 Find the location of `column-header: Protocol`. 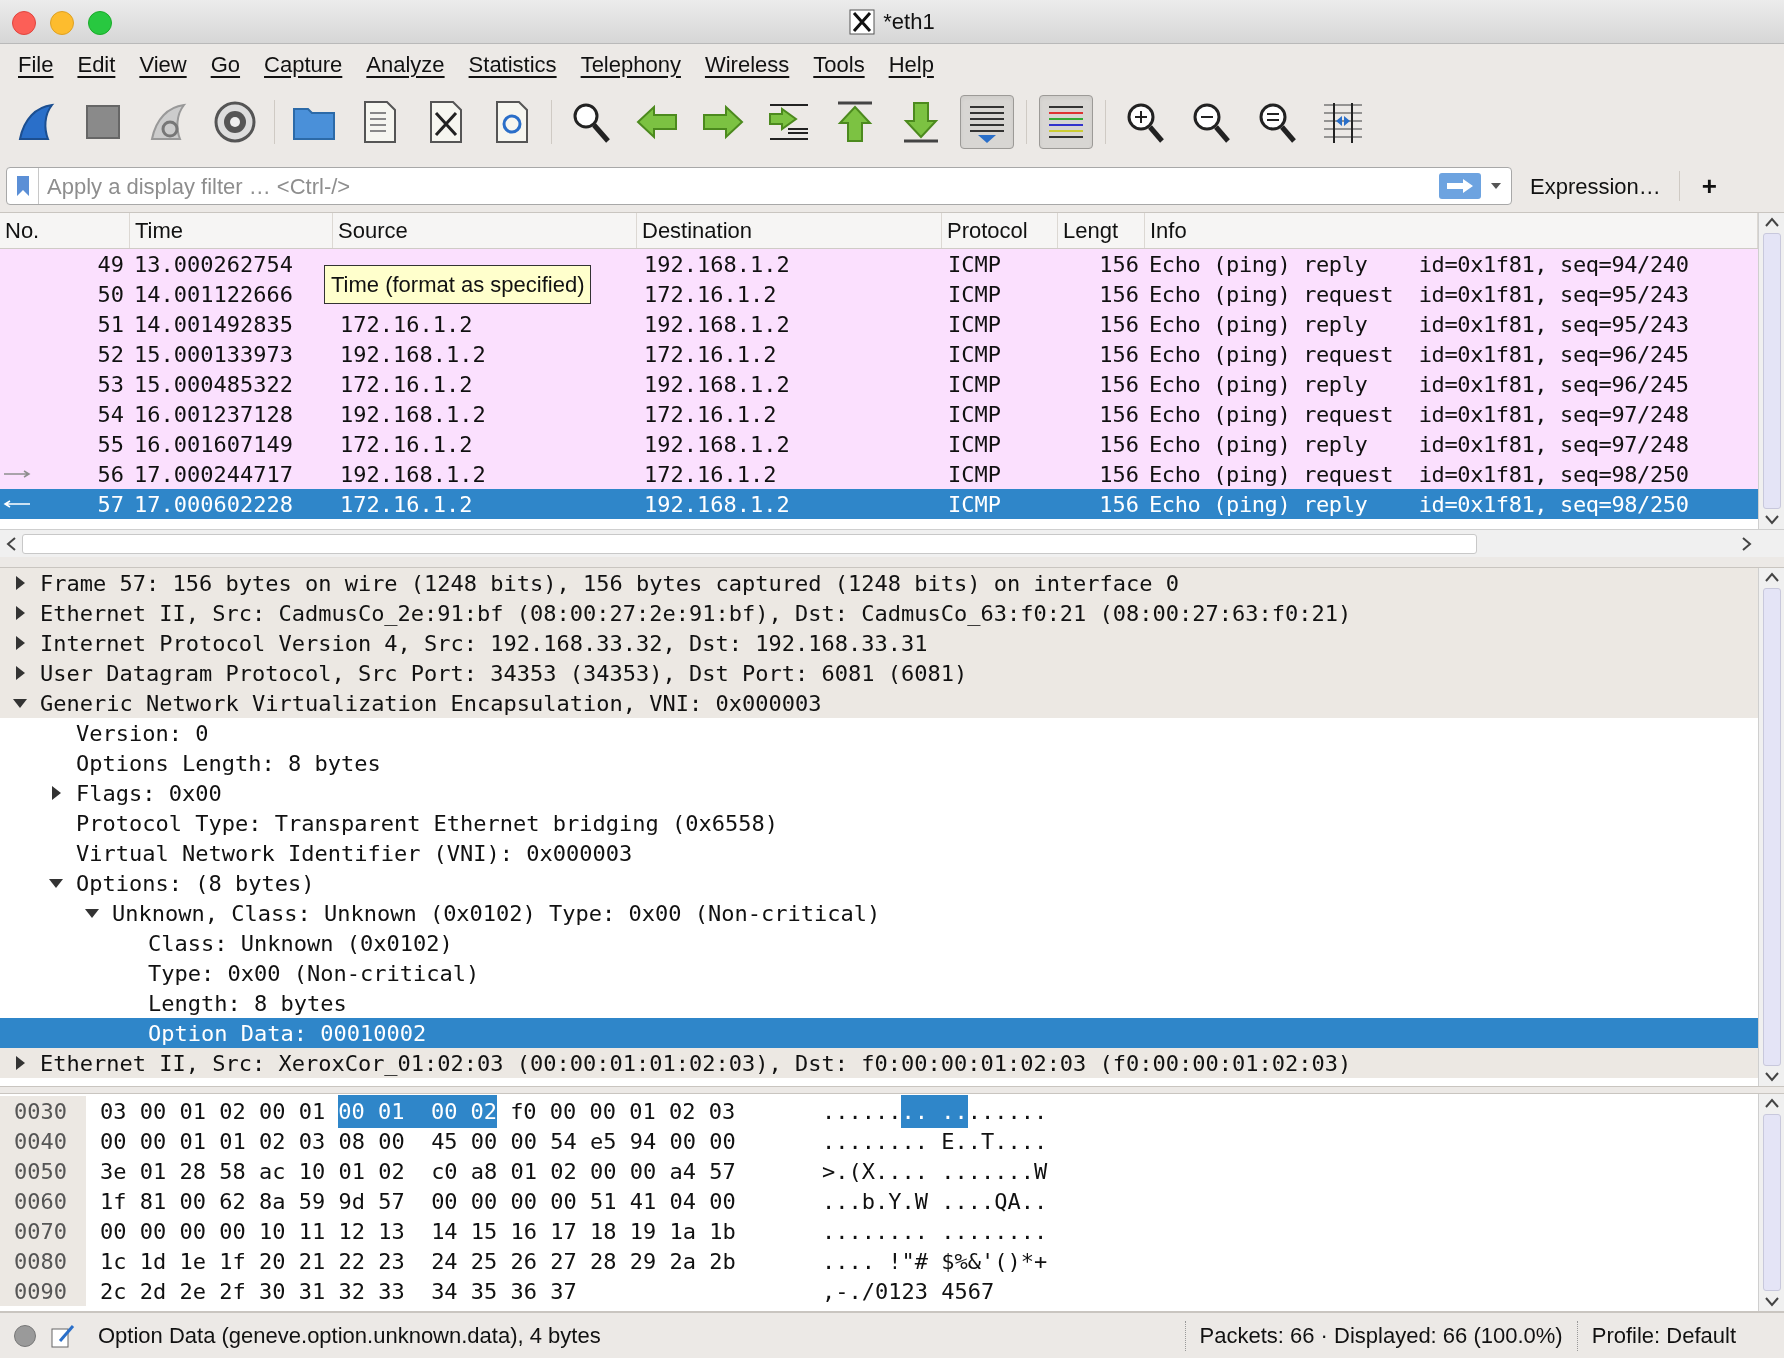

column-header: Protocol is located at coordinates (1000, 230).